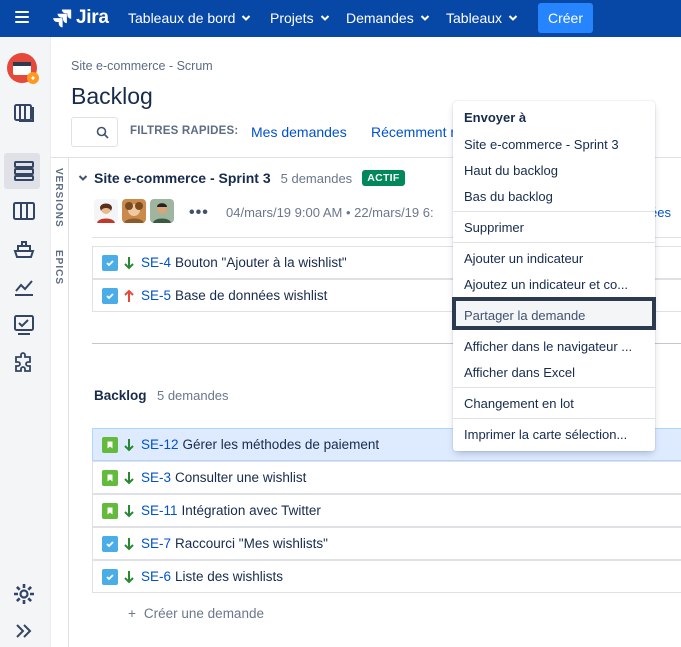 This screenshot has height=647, width=681. What do you see at coordinates (24, 594) in the screenshot?
I see `settings-icon` at bounding box center [24, 594].